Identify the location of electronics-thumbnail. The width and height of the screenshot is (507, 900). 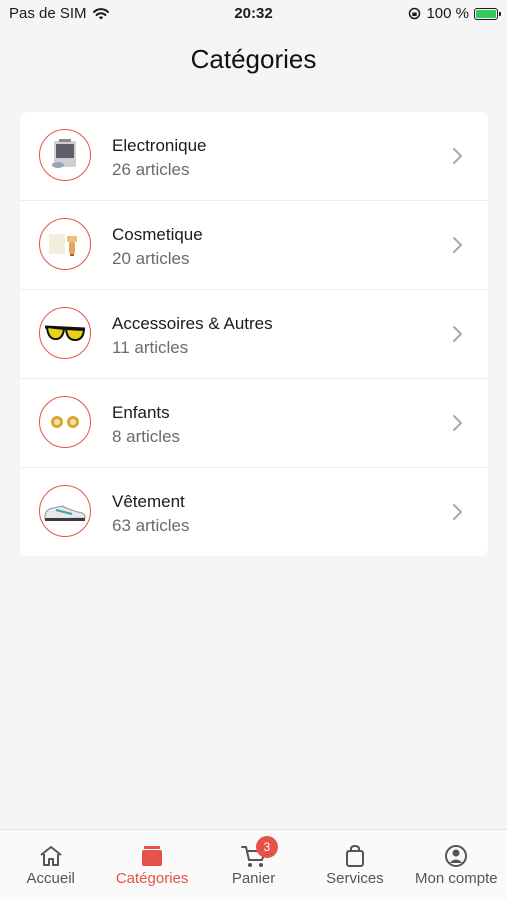
(65, 155).